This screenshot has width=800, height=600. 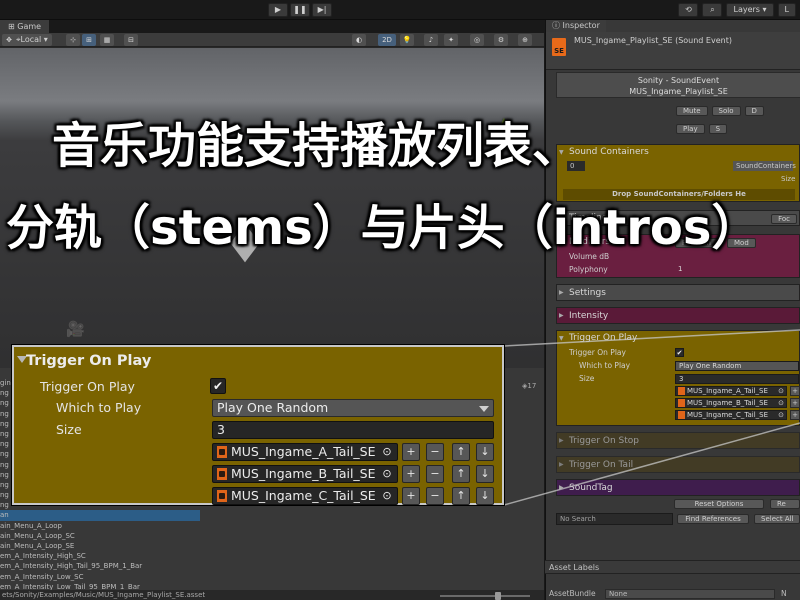 I want to click on layers-label: Layers, so click(x=746, y=9).